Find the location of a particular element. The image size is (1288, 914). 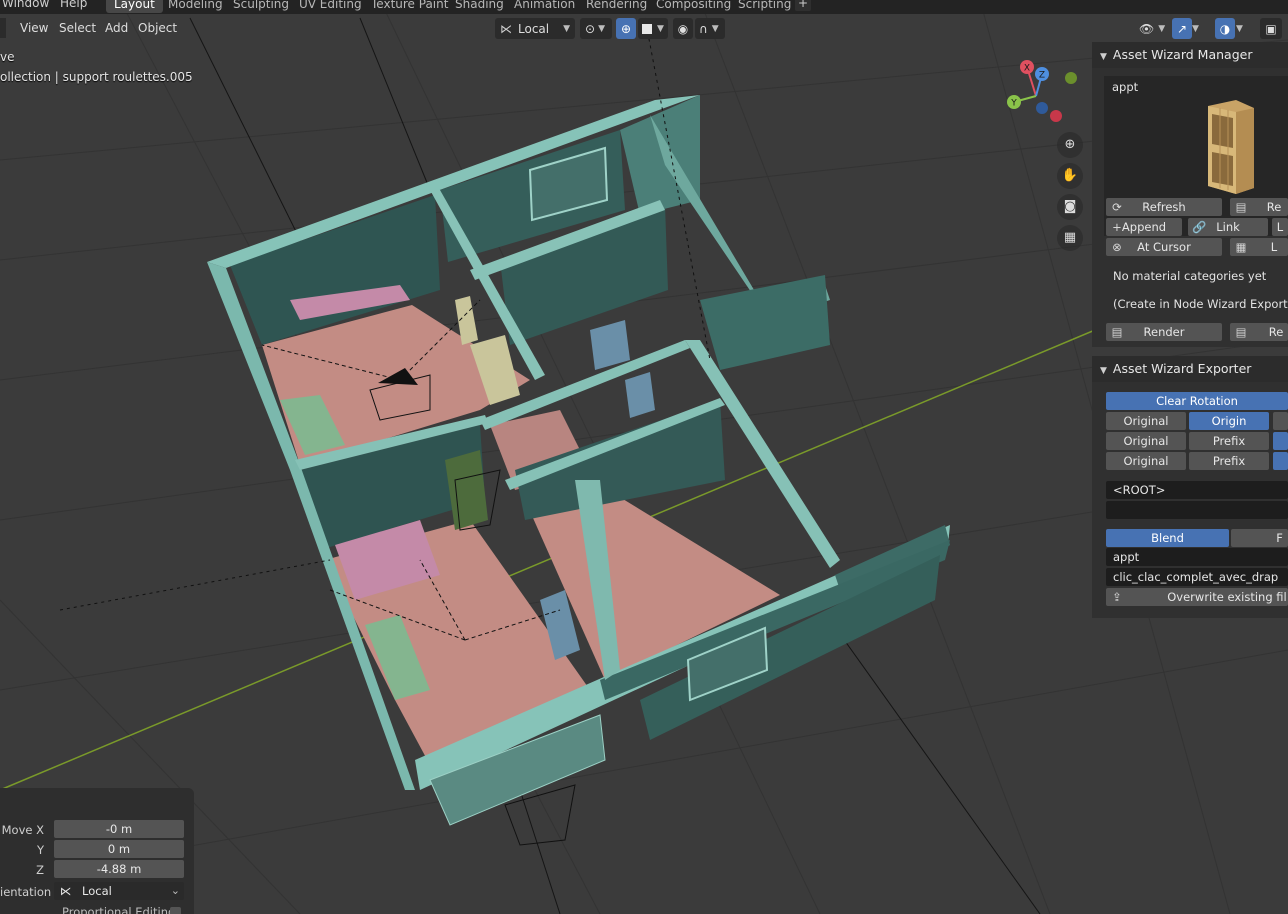

chevron-down-icon: ⌄ is located at coordinates (175, 890).